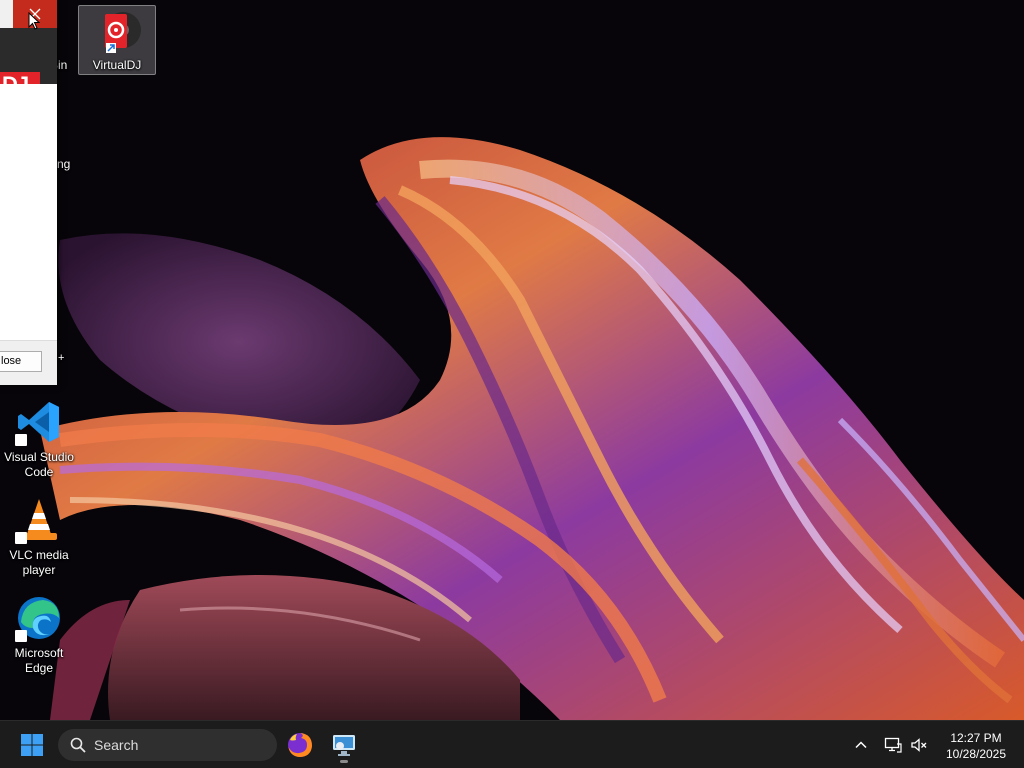 The width and height of the screenshot is (1024, 768). I want to click on virtualdj-dialog-window: DJ lose, so click(28, 192).